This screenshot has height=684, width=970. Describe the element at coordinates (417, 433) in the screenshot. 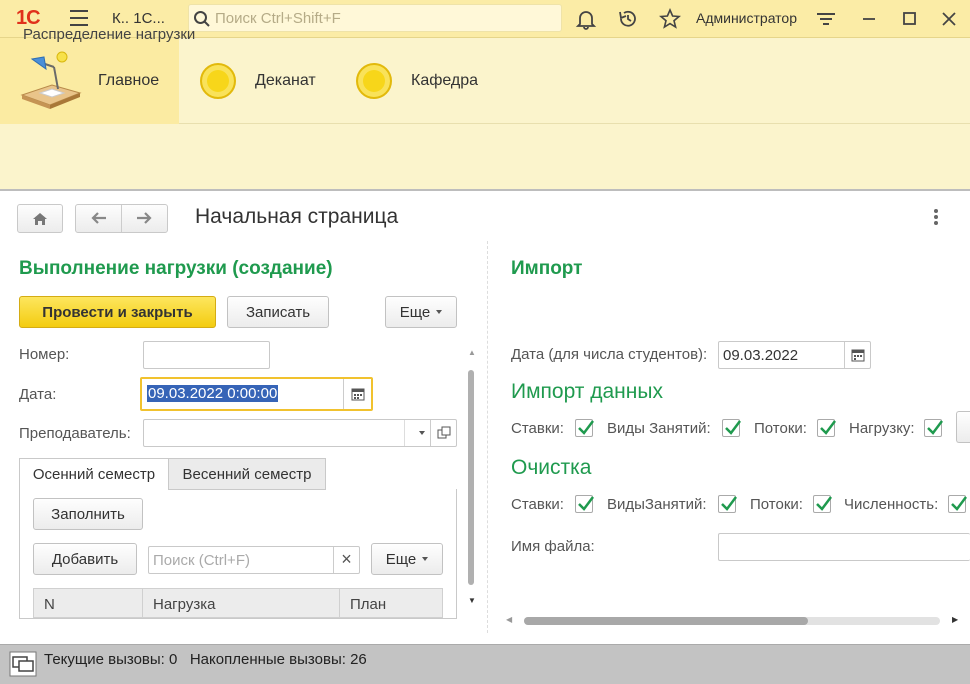

I see `teacher-dropdown-button` at that location.